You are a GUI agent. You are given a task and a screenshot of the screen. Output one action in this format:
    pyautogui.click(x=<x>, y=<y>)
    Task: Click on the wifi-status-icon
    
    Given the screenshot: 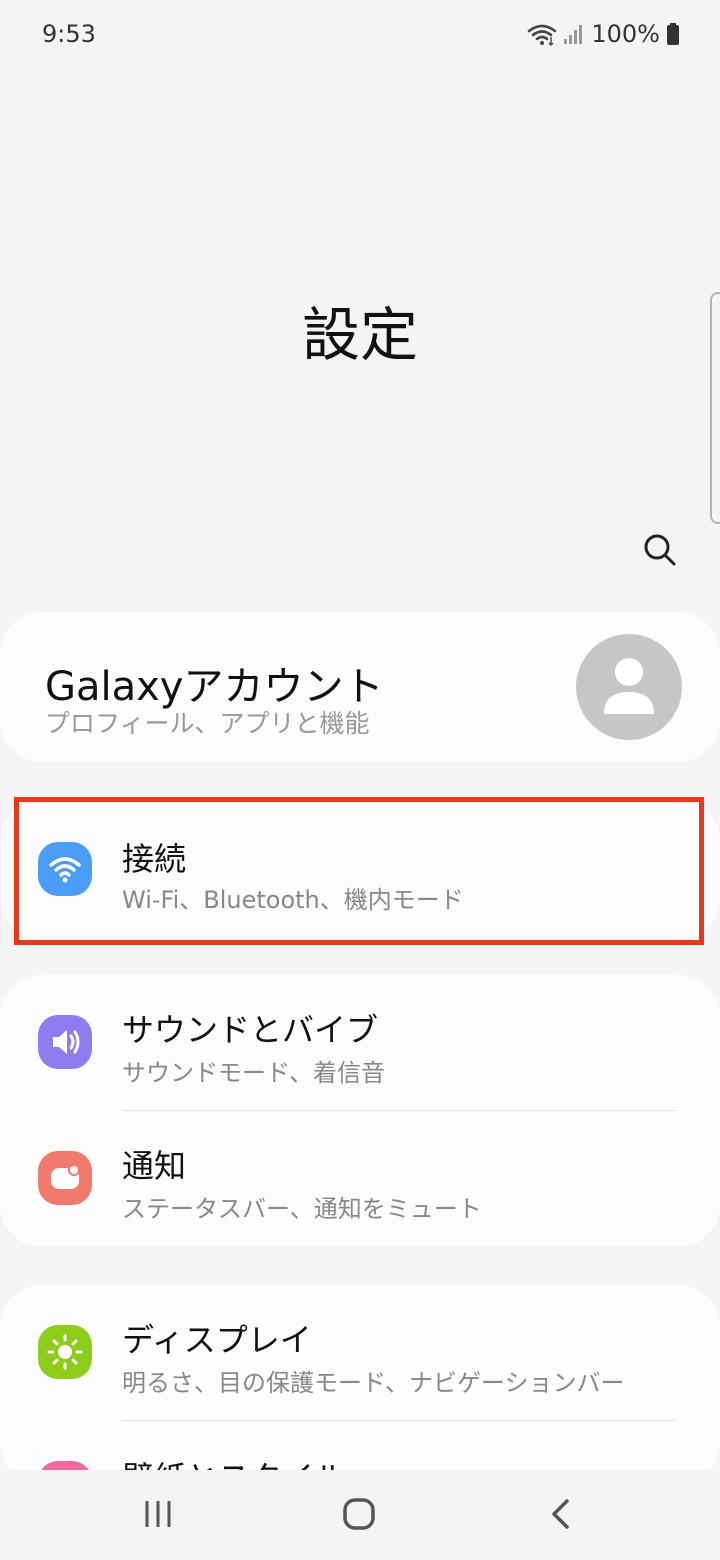 What is the action you would take?
    pyautogui.click(x=542, y=35)
    